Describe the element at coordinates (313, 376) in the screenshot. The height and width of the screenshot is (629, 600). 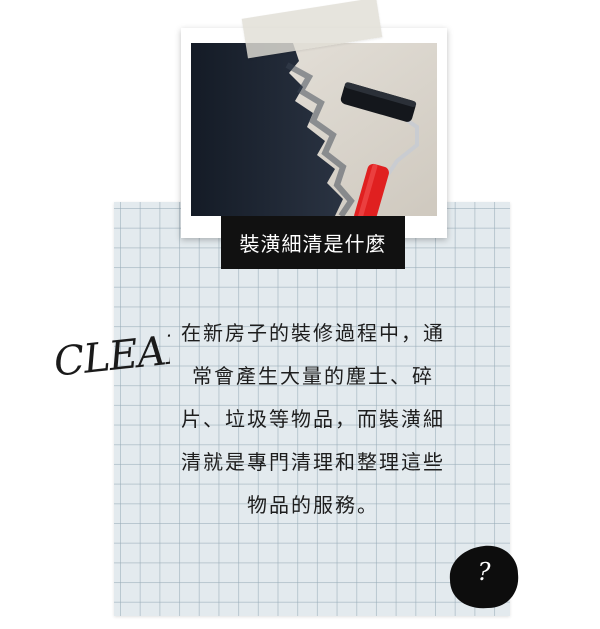
I see `description-line-2: 常會產生大量的塵土、碎` at that location.